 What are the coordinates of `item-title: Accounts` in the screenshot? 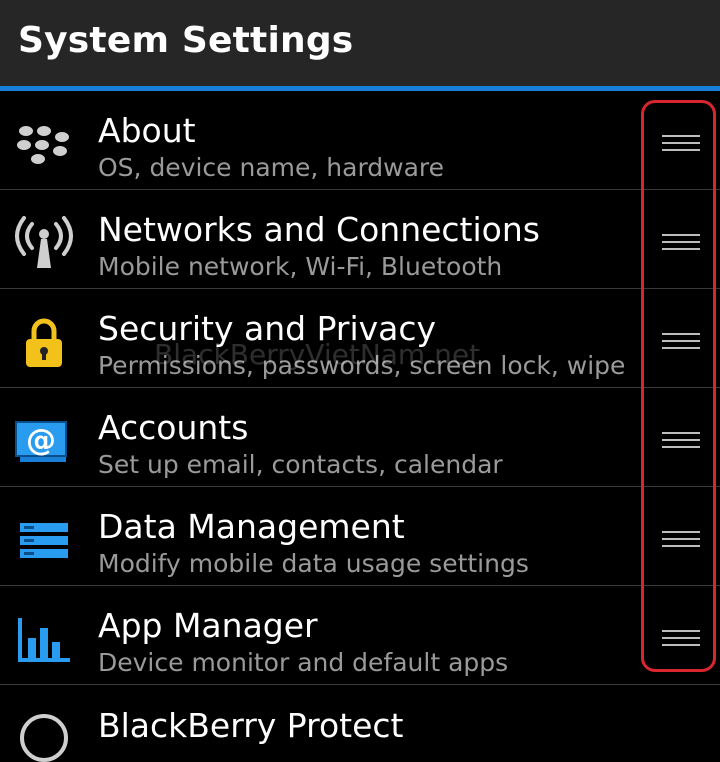 It's located at (173, 427).